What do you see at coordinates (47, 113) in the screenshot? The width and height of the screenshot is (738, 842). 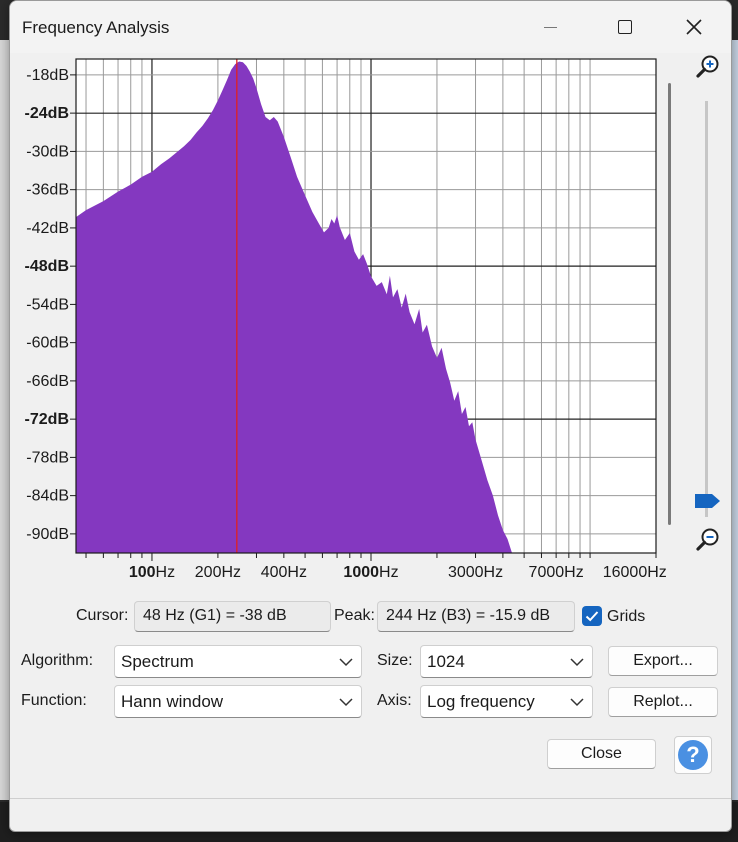 I see `y-tick-label: -24dB` at bounding box center [47, 113].